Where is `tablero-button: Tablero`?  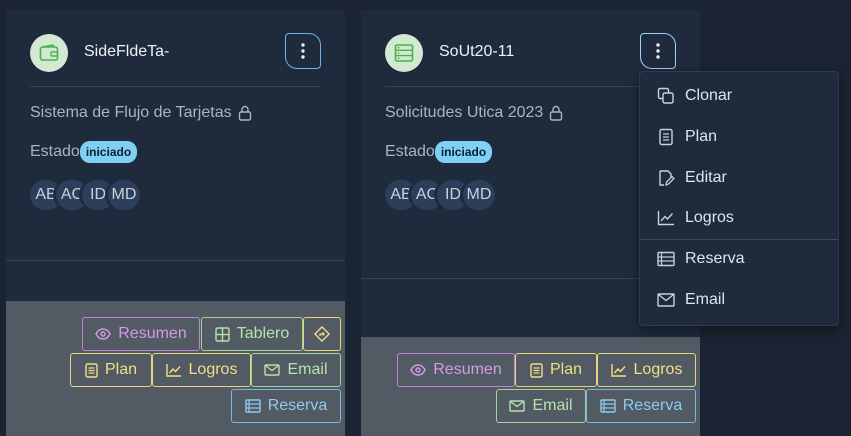
tablero-button: Tablero is located at coordinates (252, 334).